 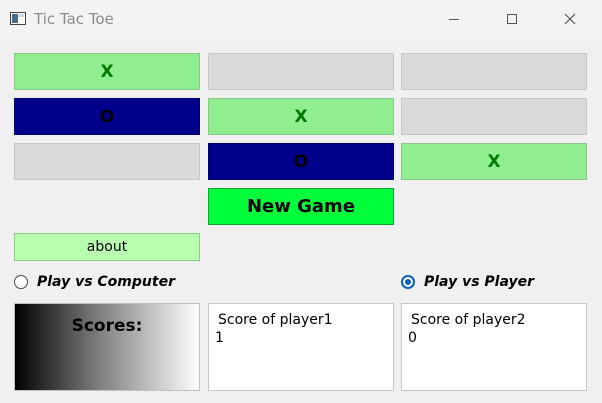 I want to click on board-cell-3-2: O, so click(x=301, y=161).